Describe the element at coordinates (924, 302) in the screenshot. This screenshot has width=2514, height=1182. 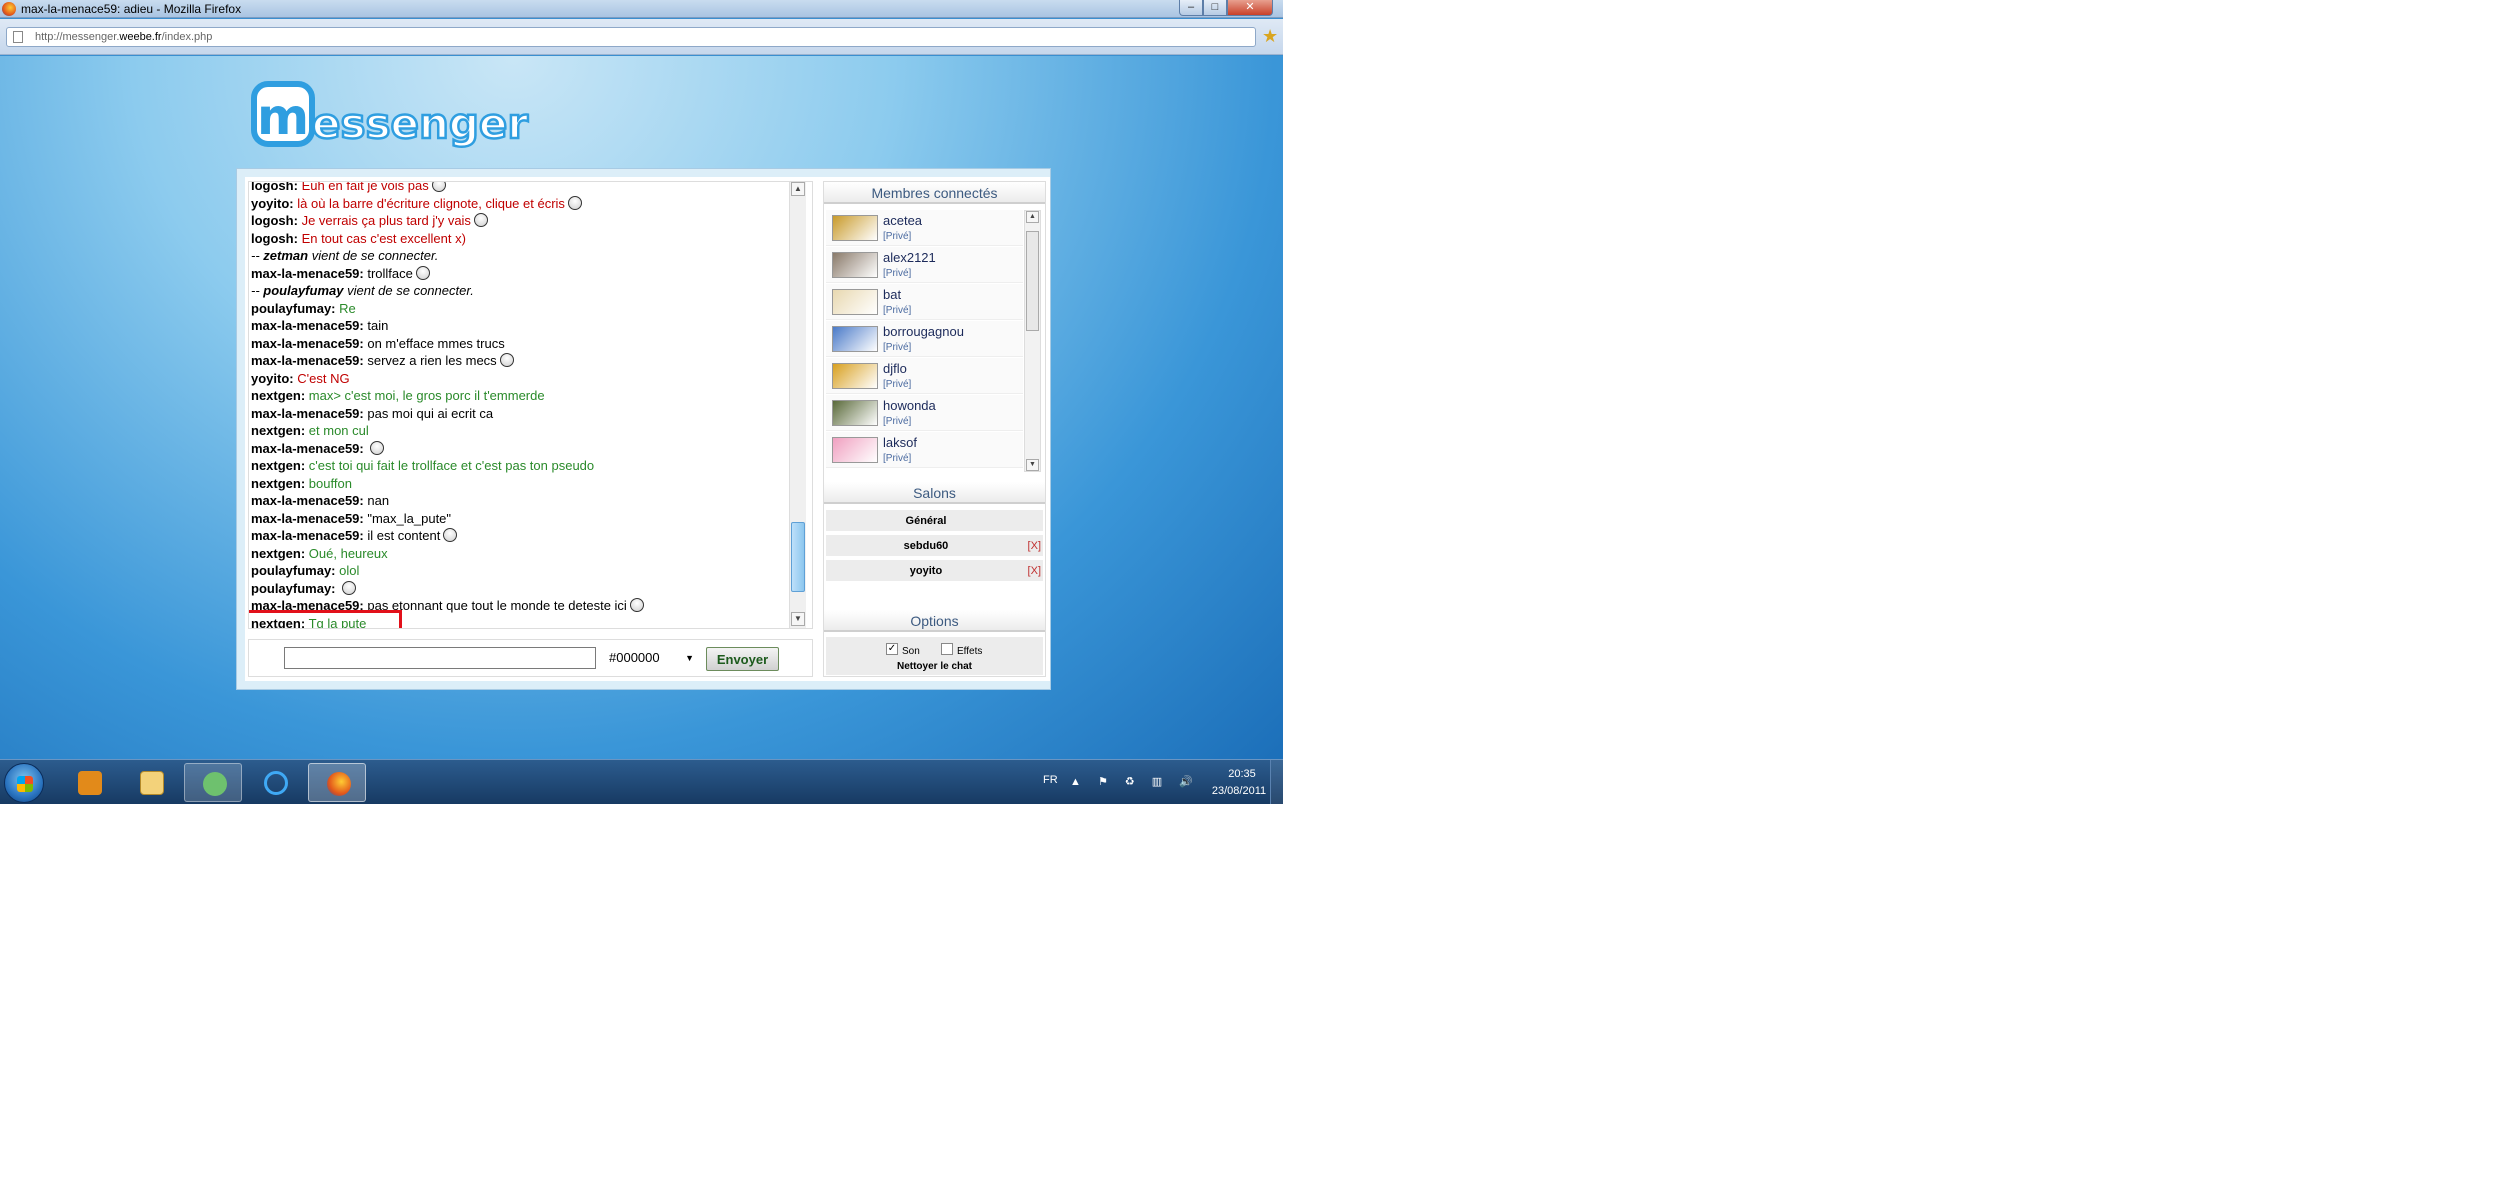
I see `member-item: bat [Privé]` at that location.